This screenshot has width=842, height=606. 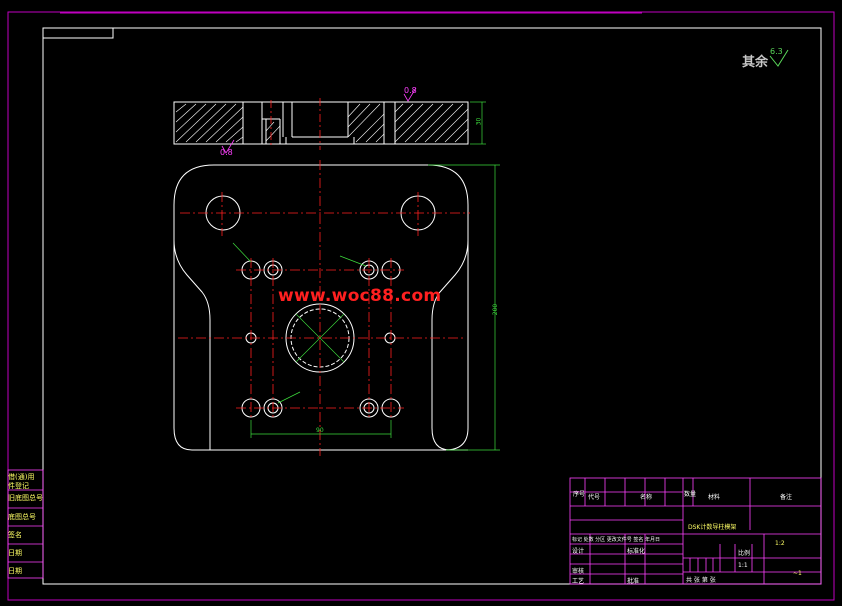 What do you see at coordinates (646, 497) in the screenshot?
I see `tb-header-name: 名称` at bounding box center [646, 497].